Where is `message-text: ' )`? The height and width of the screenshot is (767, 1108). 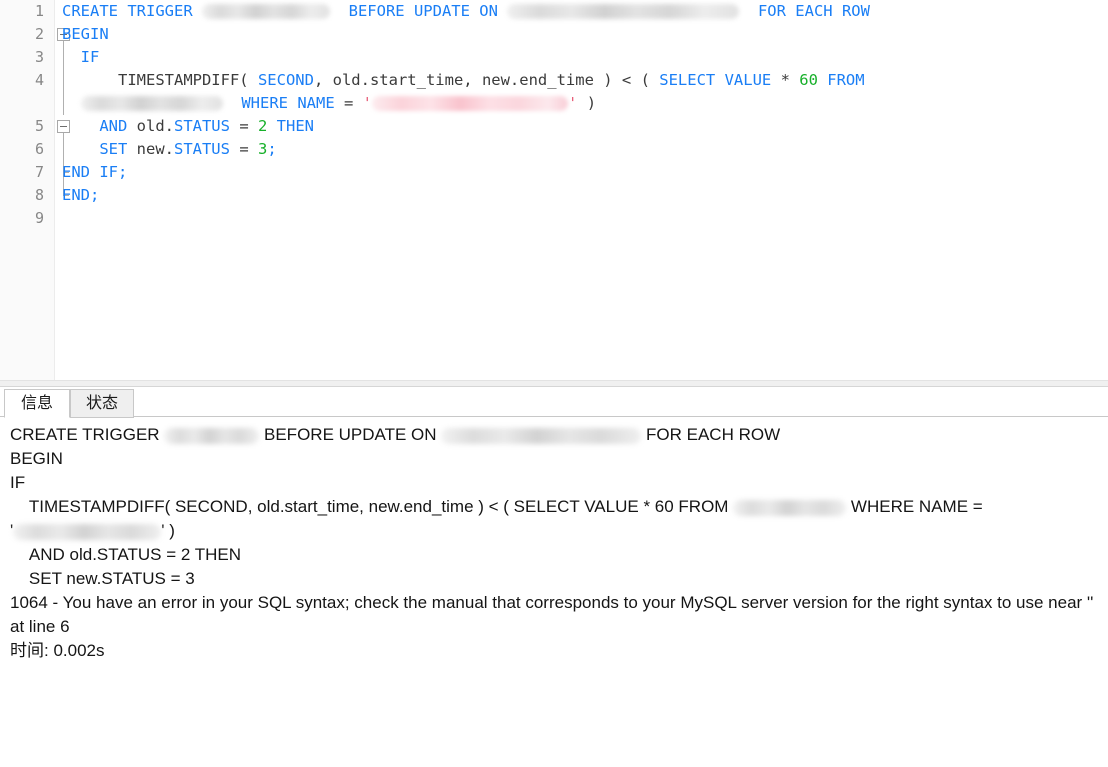
message-text: ' ) is located at coordinates (168, 530).